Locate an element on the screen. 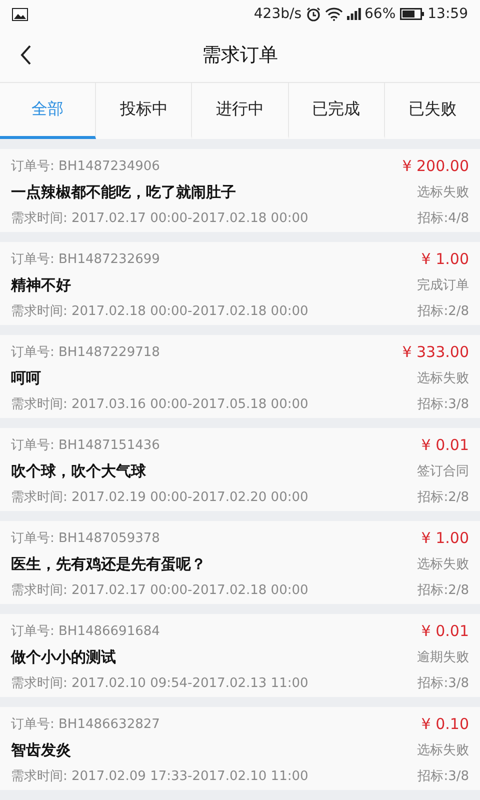 Image resolution: width=480 pixels, height=800 pixels. wifi-icon is located at coordinates (333, 14).